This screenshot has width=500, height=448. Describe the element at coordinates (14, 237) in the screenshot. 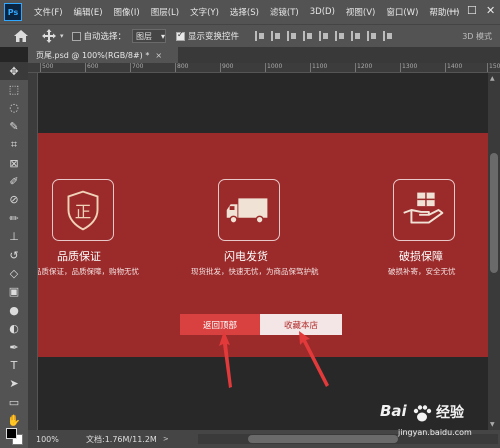

I see `clone-stamp-icon: ⊥` at that location.